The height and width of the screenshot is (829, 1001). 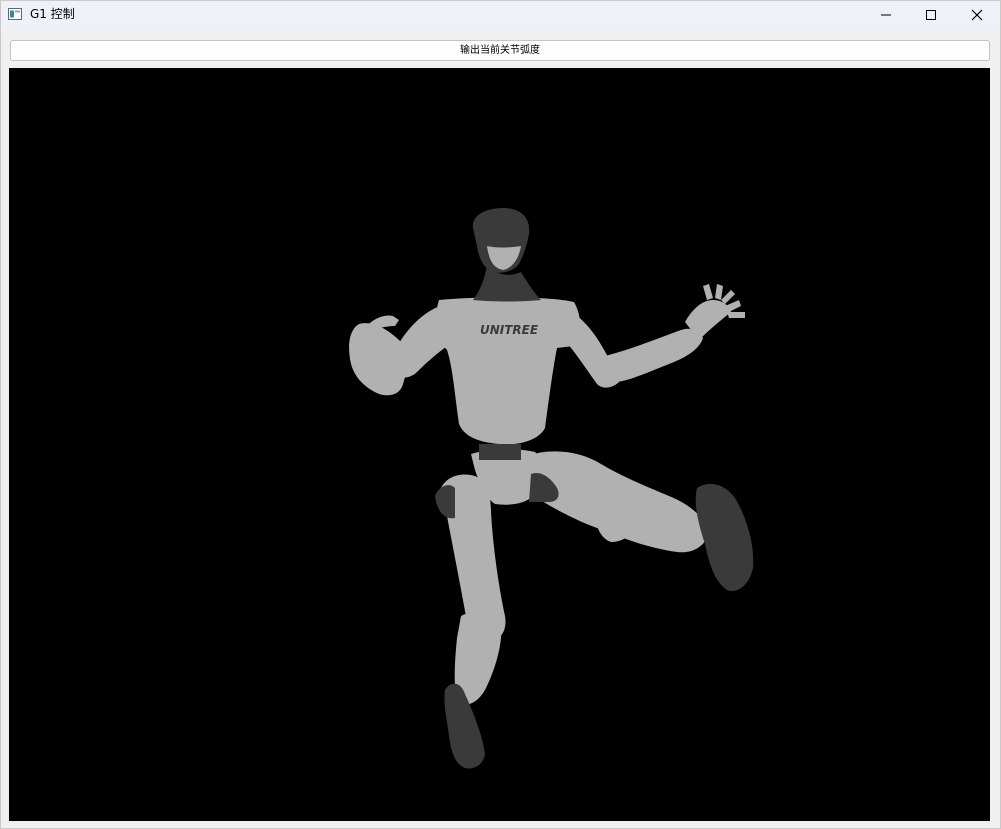 What do you see at coordinates (500, 15) in the screenshot?
I see `title-bar: G1 控制` at bounding box center [500, 15].